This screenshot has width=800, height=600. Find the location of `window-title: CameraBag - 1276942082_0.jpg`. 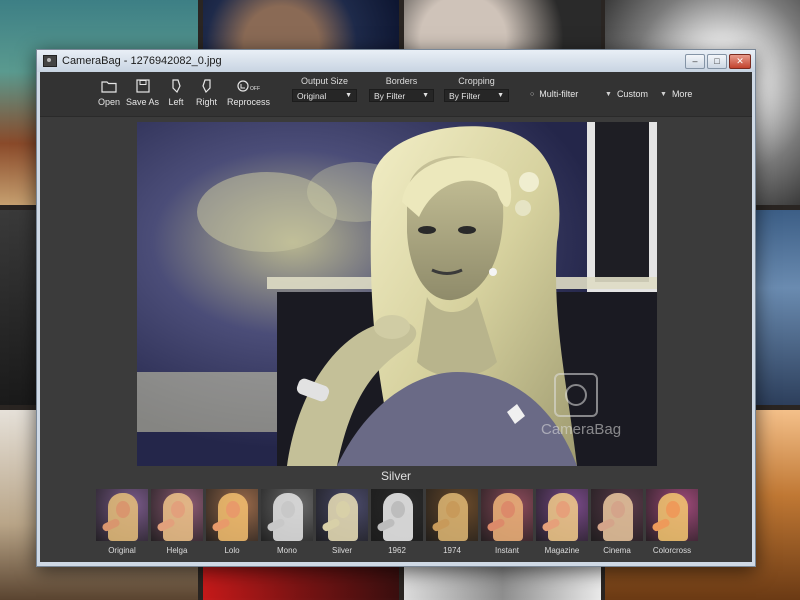

window-title: CameraBag - 1276942082_0.jpg is located at coordinates (142, 61).